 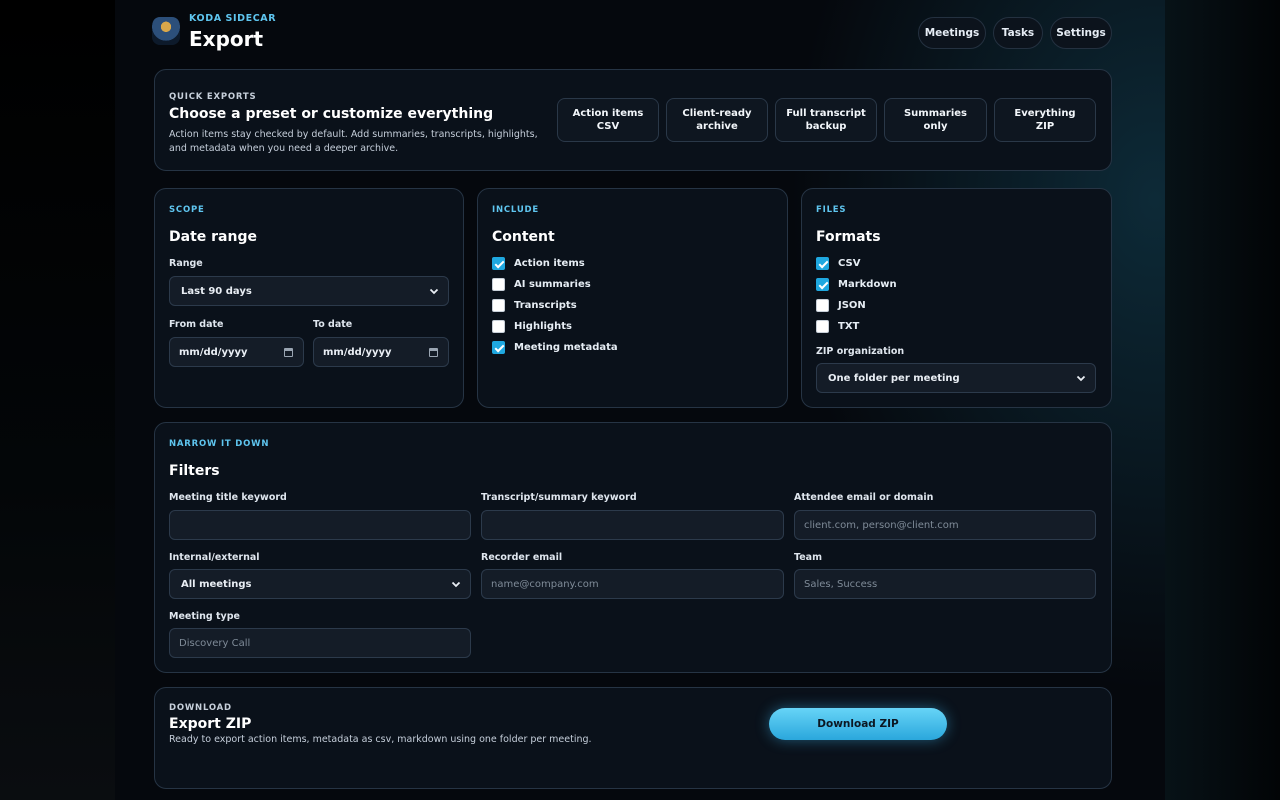 I want to click on checkbox-transcripts: Transcripts, so click(x=534, y=305).